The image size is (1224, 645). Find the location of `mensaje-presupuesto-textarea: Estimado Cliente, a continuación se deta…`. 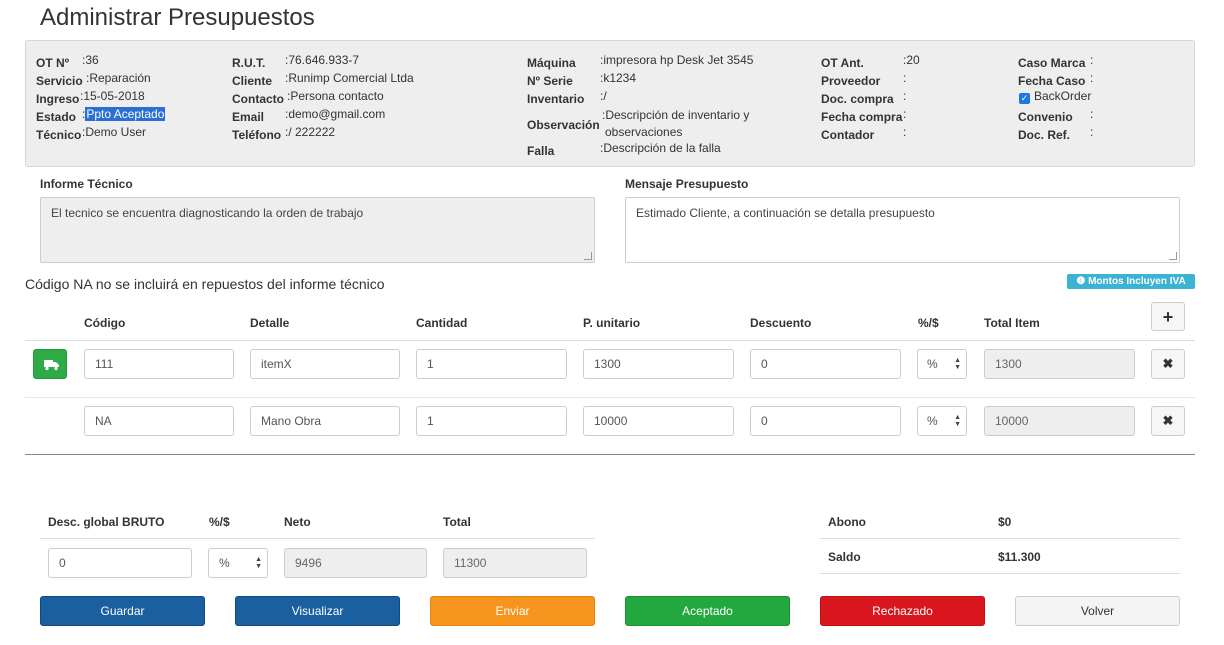

mensaje-presupuesto-textarea: Estimado Cliente, a continuación se deta… is located at coordinates (902, 230).